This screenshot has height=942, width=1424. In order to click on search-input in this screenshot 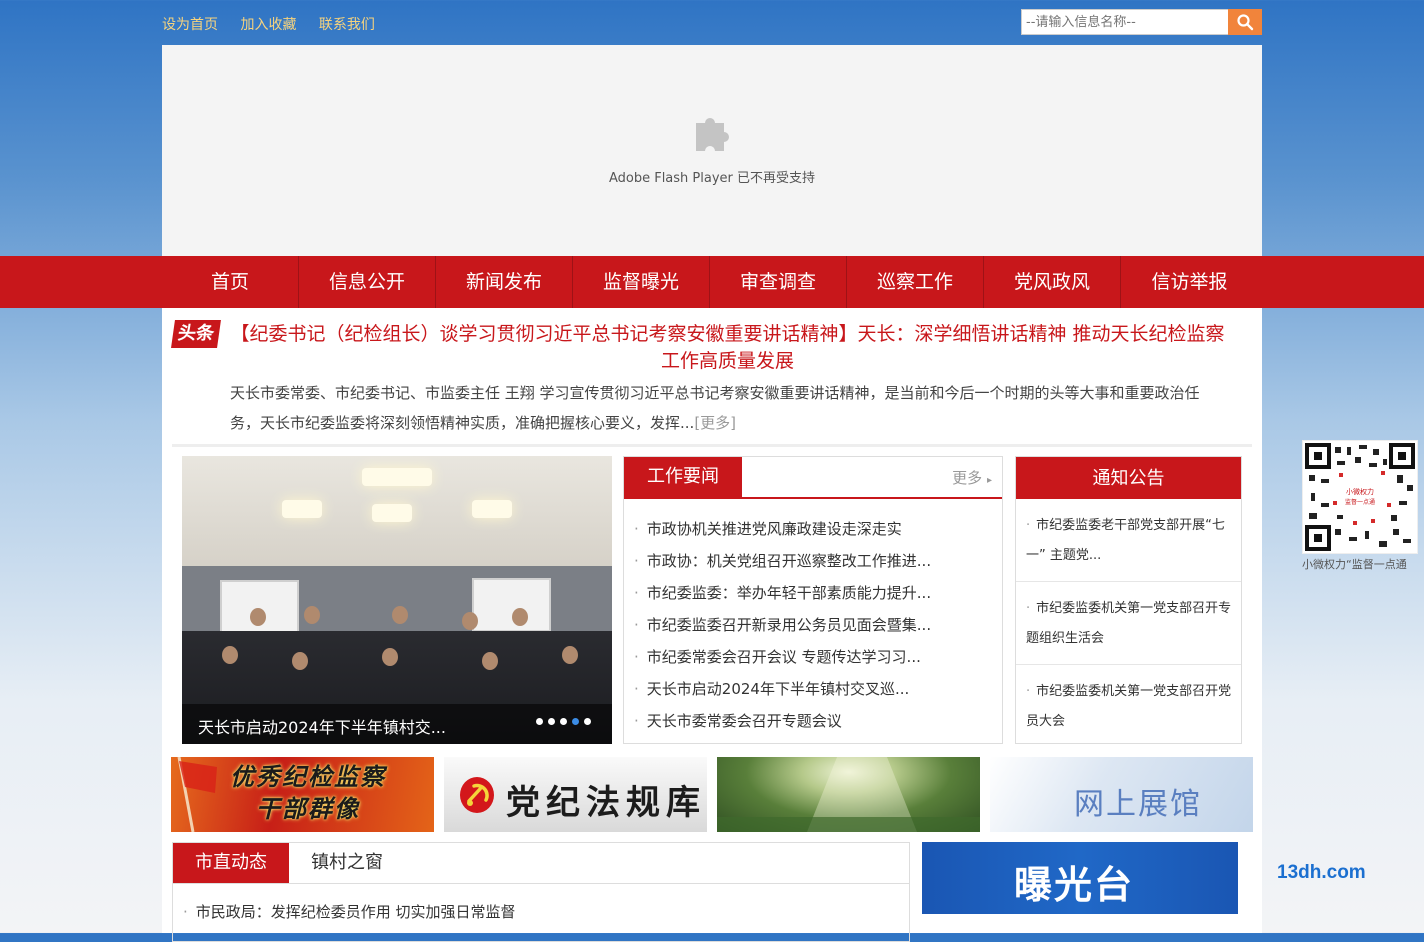, I will do `click(1125, 22)`.